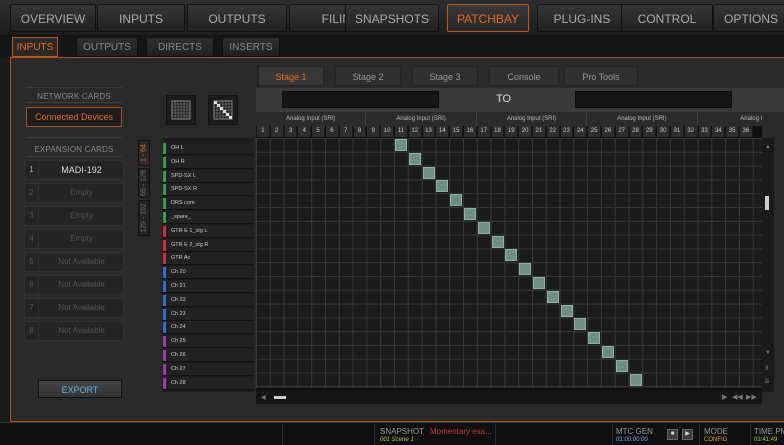 Image resolution: width=784 pixels, height=445 pixels. Describe the element at coordinates (346, 131) in the screenshot. I see `column-number: 7` at that location.